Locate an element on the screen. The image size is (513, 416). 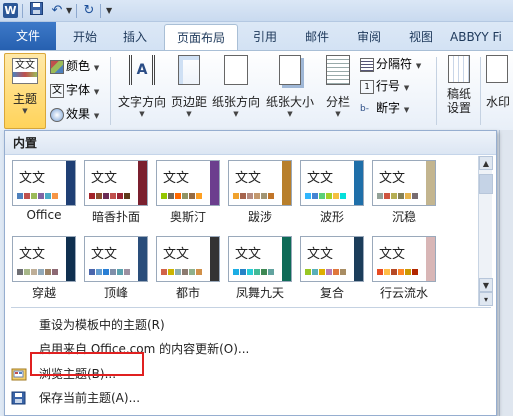
theme-option: 文文 Office is located at coordinates (44, 195).